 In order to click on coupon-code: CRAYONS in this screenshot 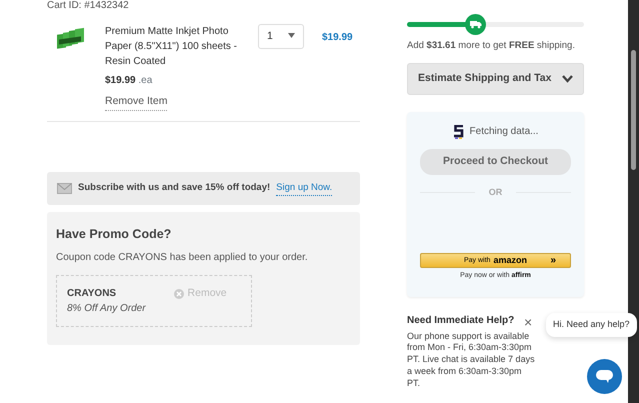, I will do `click(92, 293)`.